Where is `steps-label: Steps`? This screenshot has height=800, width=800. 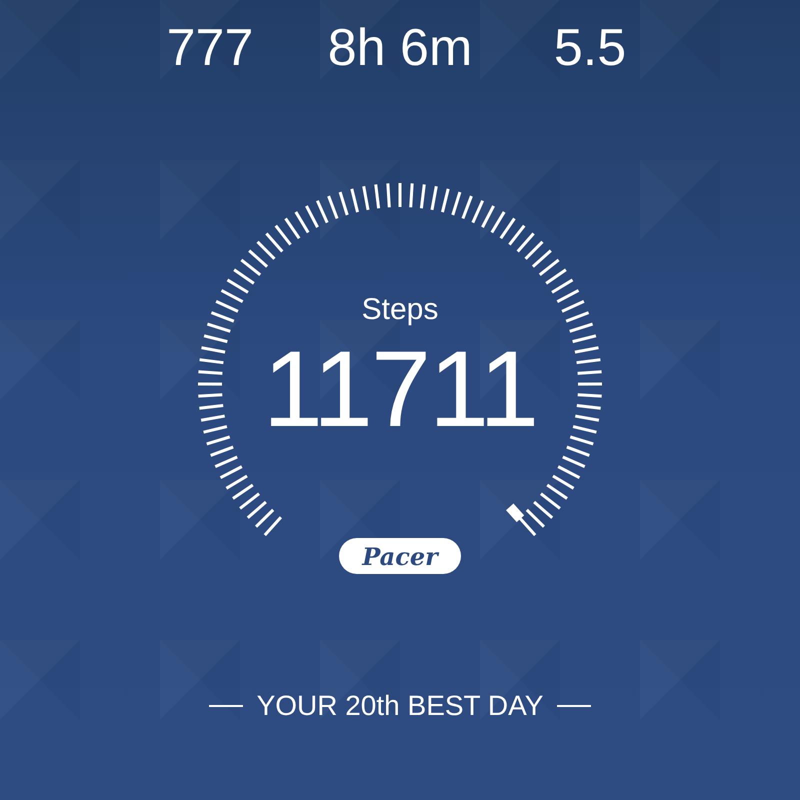 steps-label: Steps is located at coordinates (400, 310).